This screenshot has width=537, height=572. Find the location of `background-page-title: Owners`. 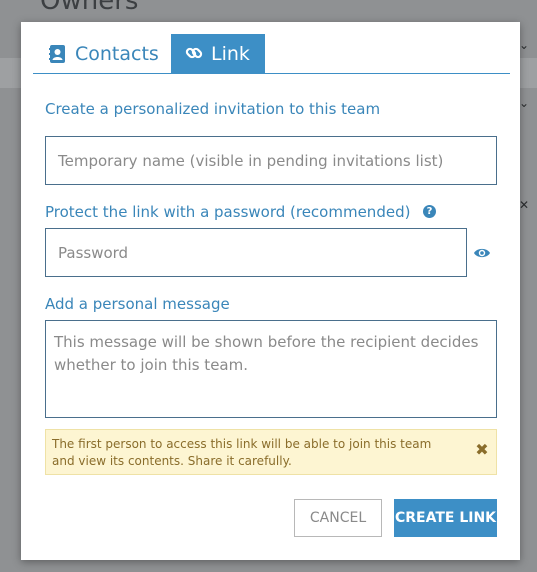

background-page-title: Owners is located at coordinates (89, 8).